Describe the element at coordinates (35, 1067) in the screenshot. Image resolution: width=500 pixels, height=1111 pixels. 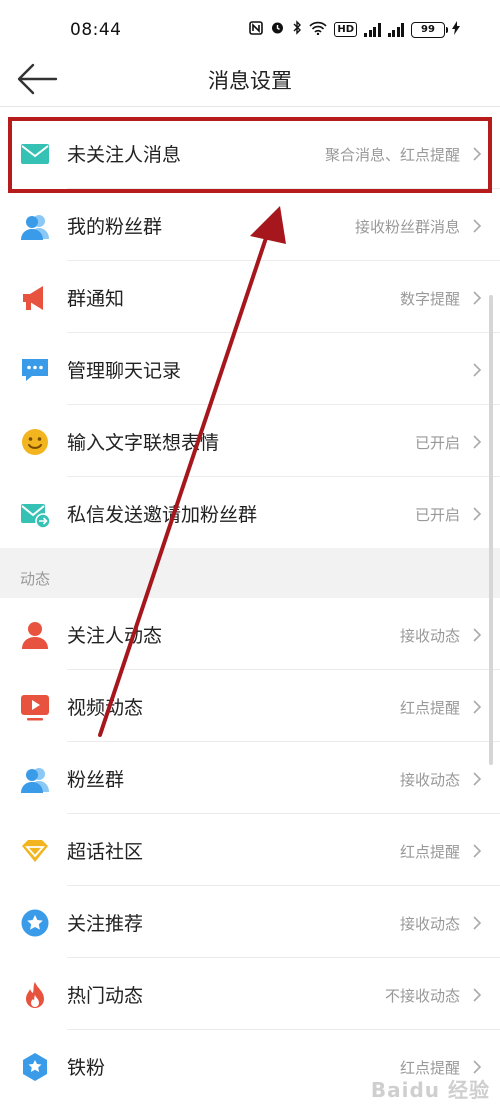
I see `iron-fan-badge-icon` at that location.